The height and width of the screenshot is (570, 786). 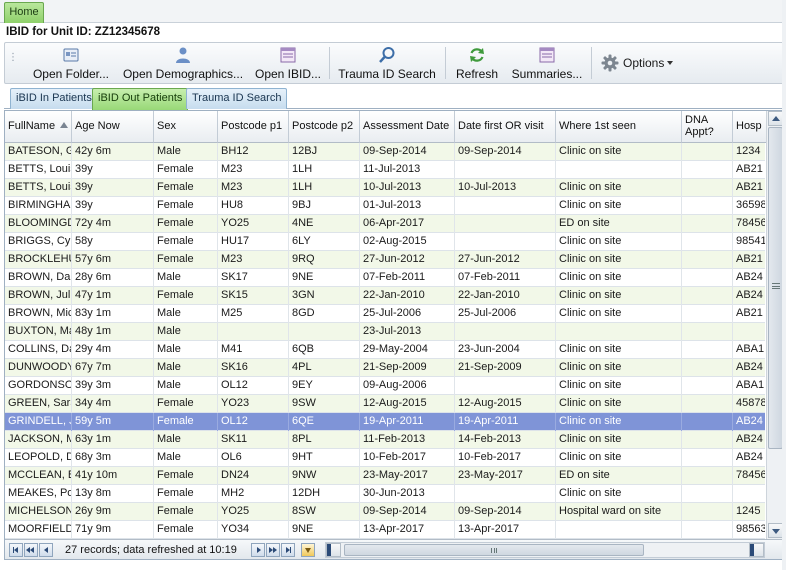 What do you see at coordinates (253, 332) in the screenshot?
I see `cell-postcode-p1` at bounding box center [253, 332].